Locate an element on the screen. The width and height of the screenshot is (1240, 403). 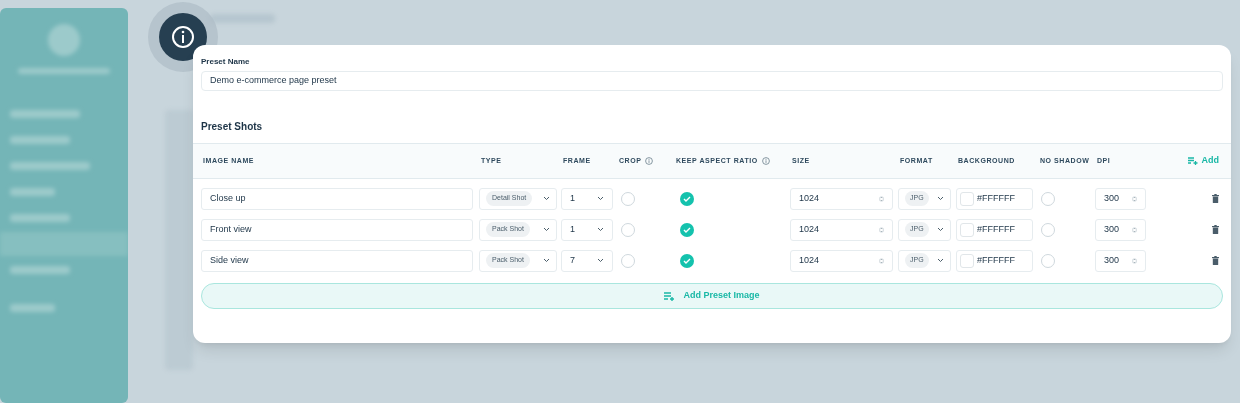
section-title: Preset Shots is located at coordinates (232, 127).